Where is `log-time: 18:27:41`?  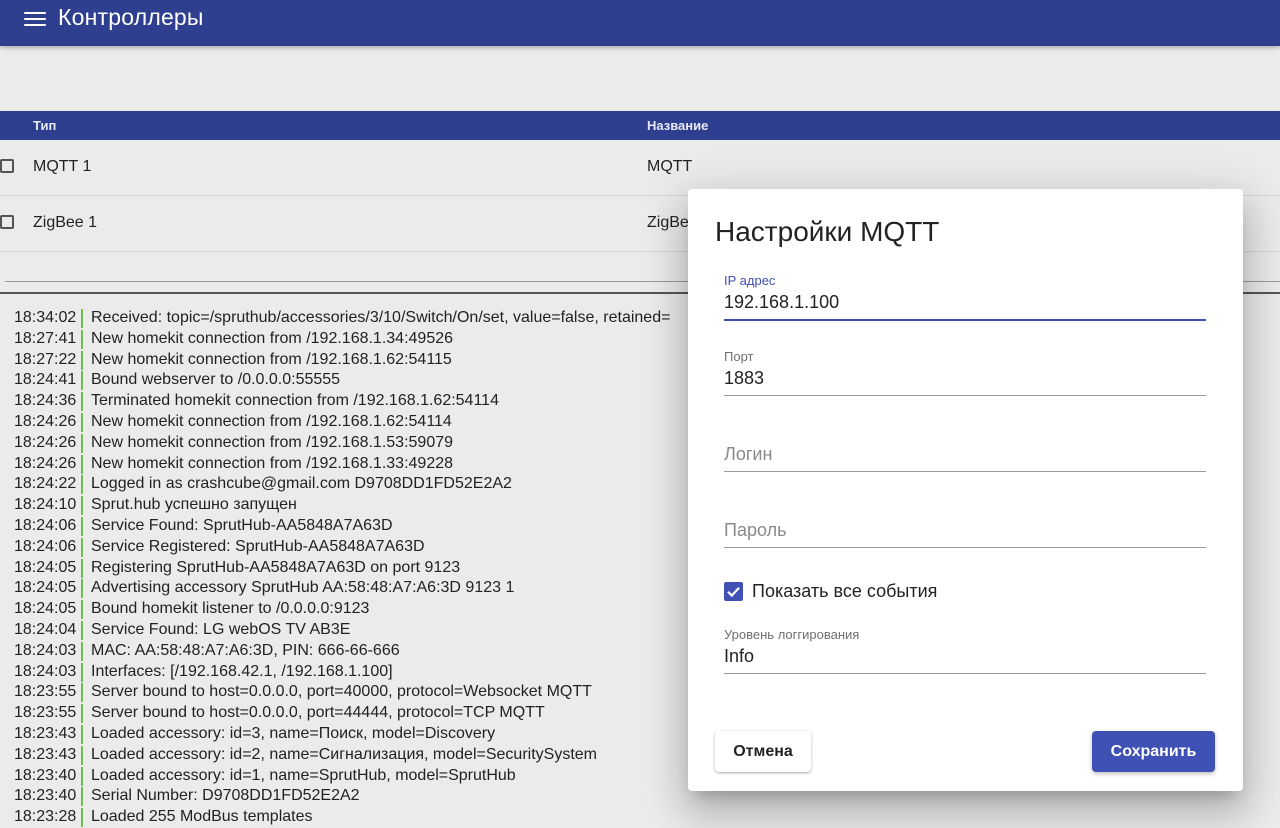
log-time: 18:27:41 is located at coordinates (45, 338).